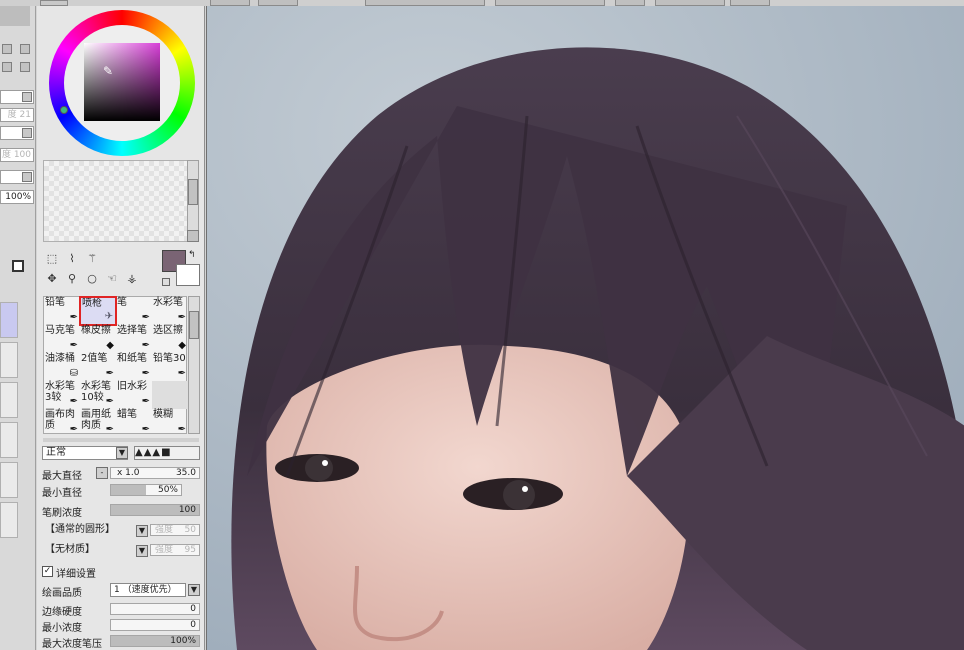 The image size is (964, 650). What do you see at coordinates (132, 358) in the screenshot?
I see `brush-label: 和纸笔` at bounding box center [132, 358].